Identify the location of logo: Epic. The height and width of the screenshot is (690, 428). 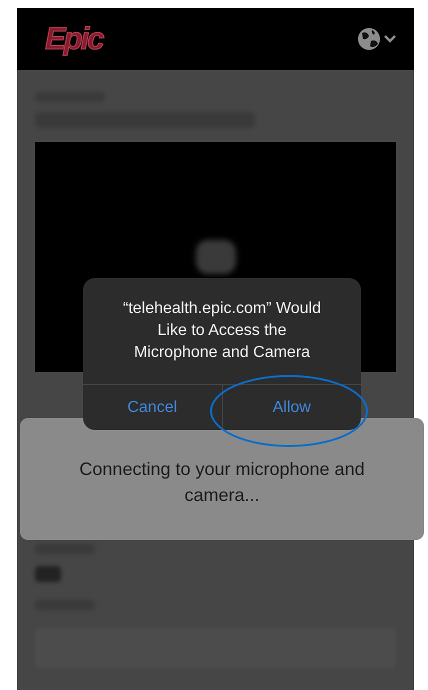
(73, 39).